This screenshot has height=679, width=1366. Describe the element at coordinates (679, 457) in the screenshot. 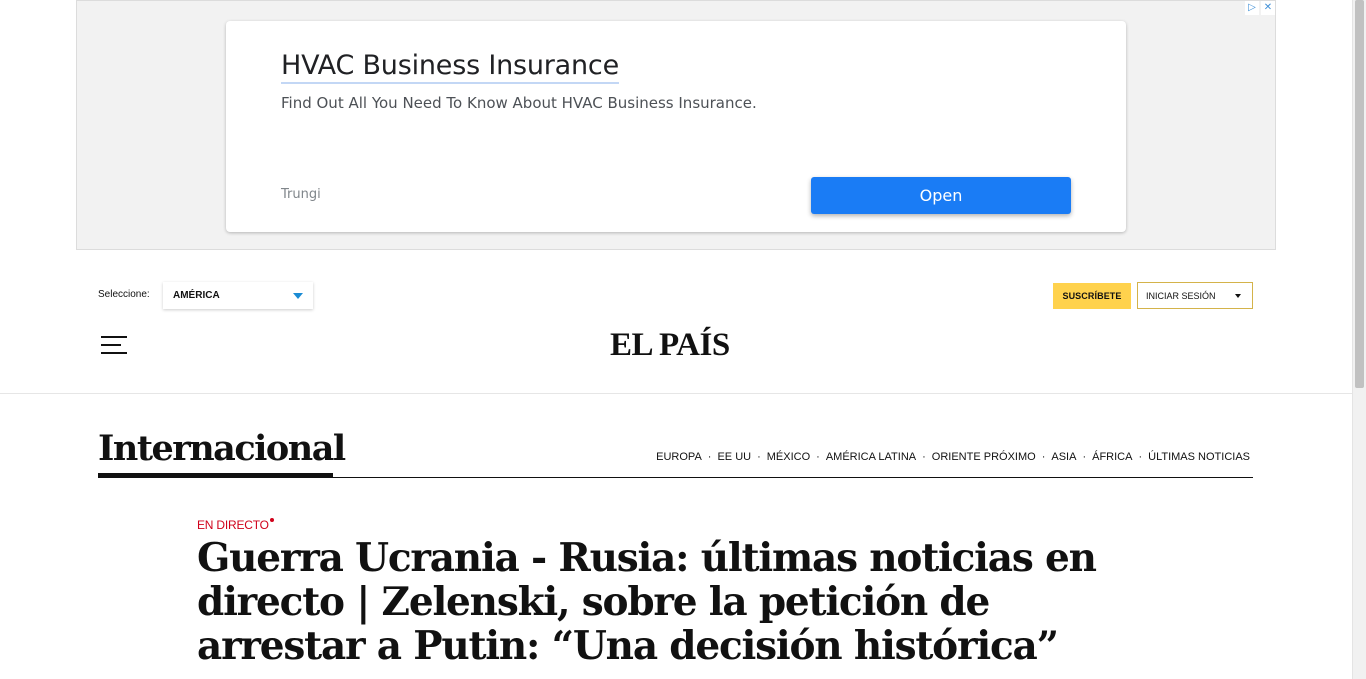

I see `nav-item-europa: EUROPA` at that location.